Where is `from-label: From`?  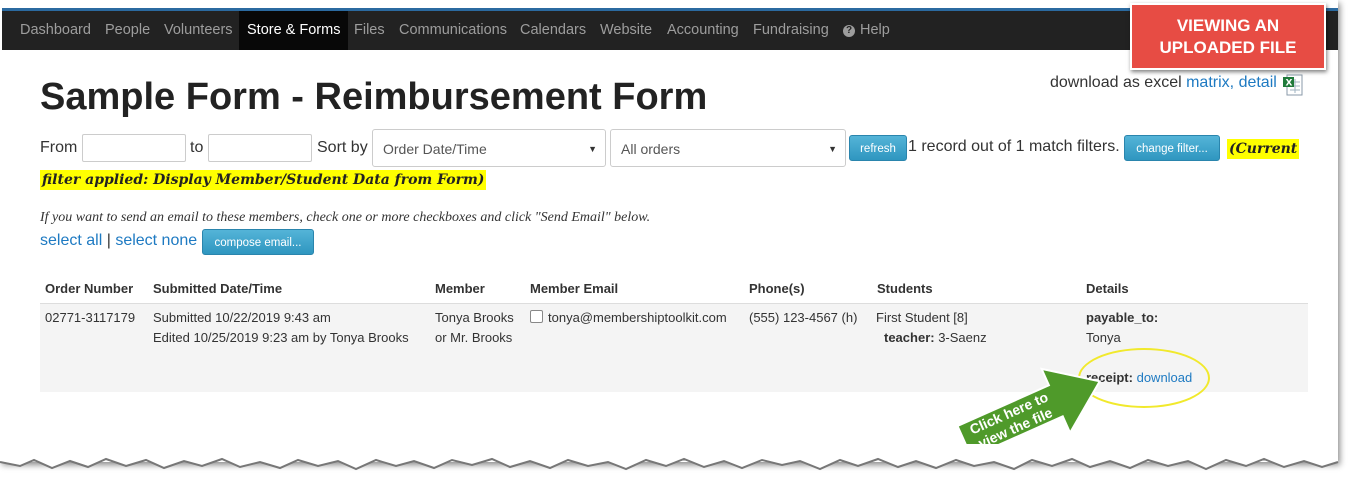
from-label: From is located at coordinates (59, 147).